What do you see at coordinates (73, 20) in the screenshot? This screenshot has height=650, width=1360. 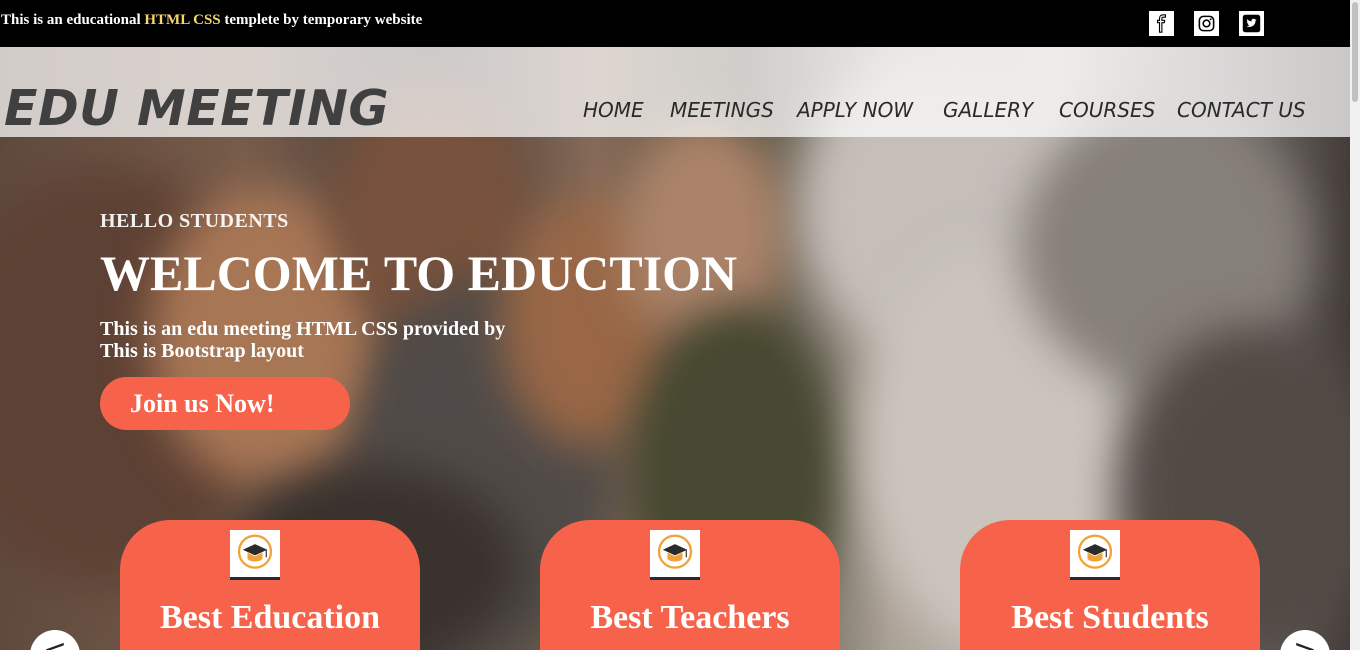 I see `topbar-text-before: This is an educational` at bounding box center [73, 20].